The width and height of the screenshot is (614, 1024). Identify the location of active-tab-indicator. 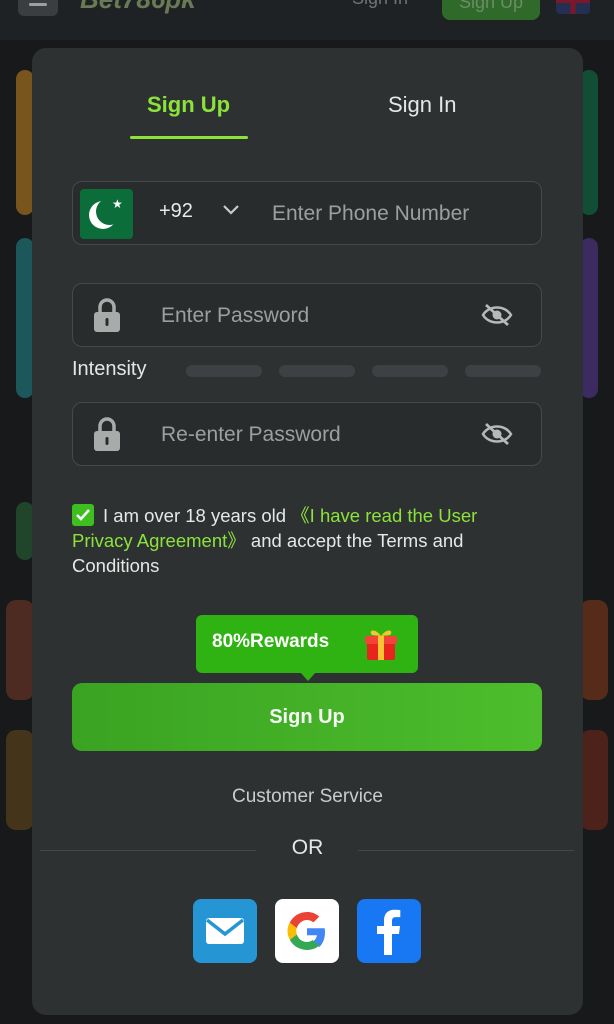
(189, 137).